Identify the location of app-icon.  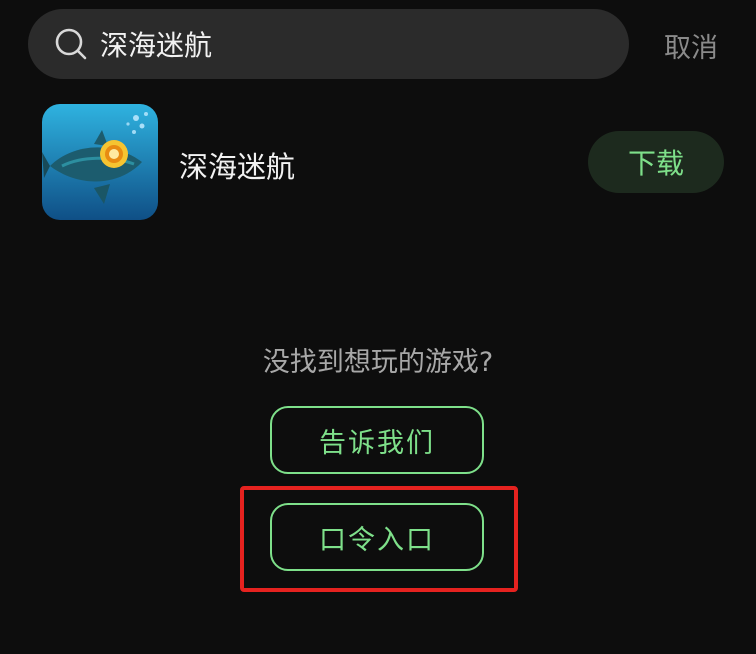
(100, 162).